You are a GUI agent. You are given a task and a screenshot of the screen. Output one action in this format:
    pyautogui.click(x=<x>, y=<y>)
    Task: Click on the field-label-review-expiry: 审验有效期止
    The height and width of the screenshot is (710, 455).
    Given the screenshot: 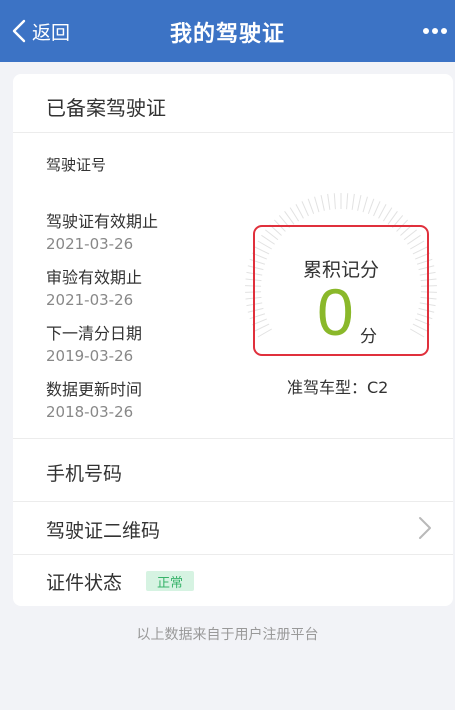 What is the action you would take?
    pyautogui.click(x=94, y=277)
    